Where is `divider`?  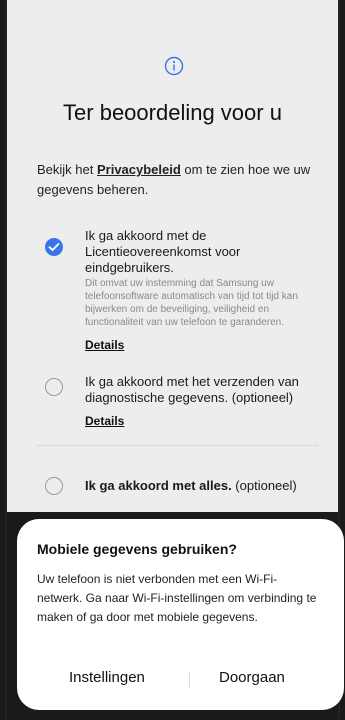 divider is located at coordinates (177, 445).